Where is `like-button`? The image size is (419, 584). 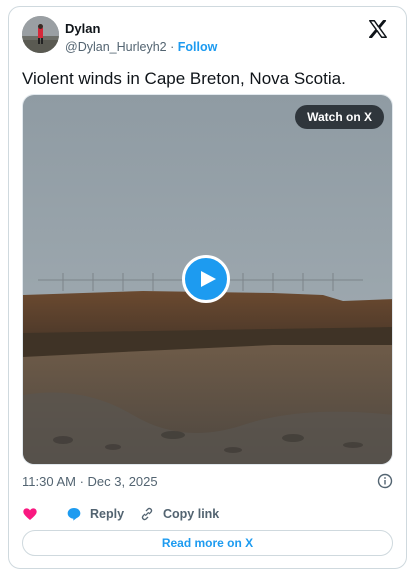
like-button is located at coordinates (30, 514).